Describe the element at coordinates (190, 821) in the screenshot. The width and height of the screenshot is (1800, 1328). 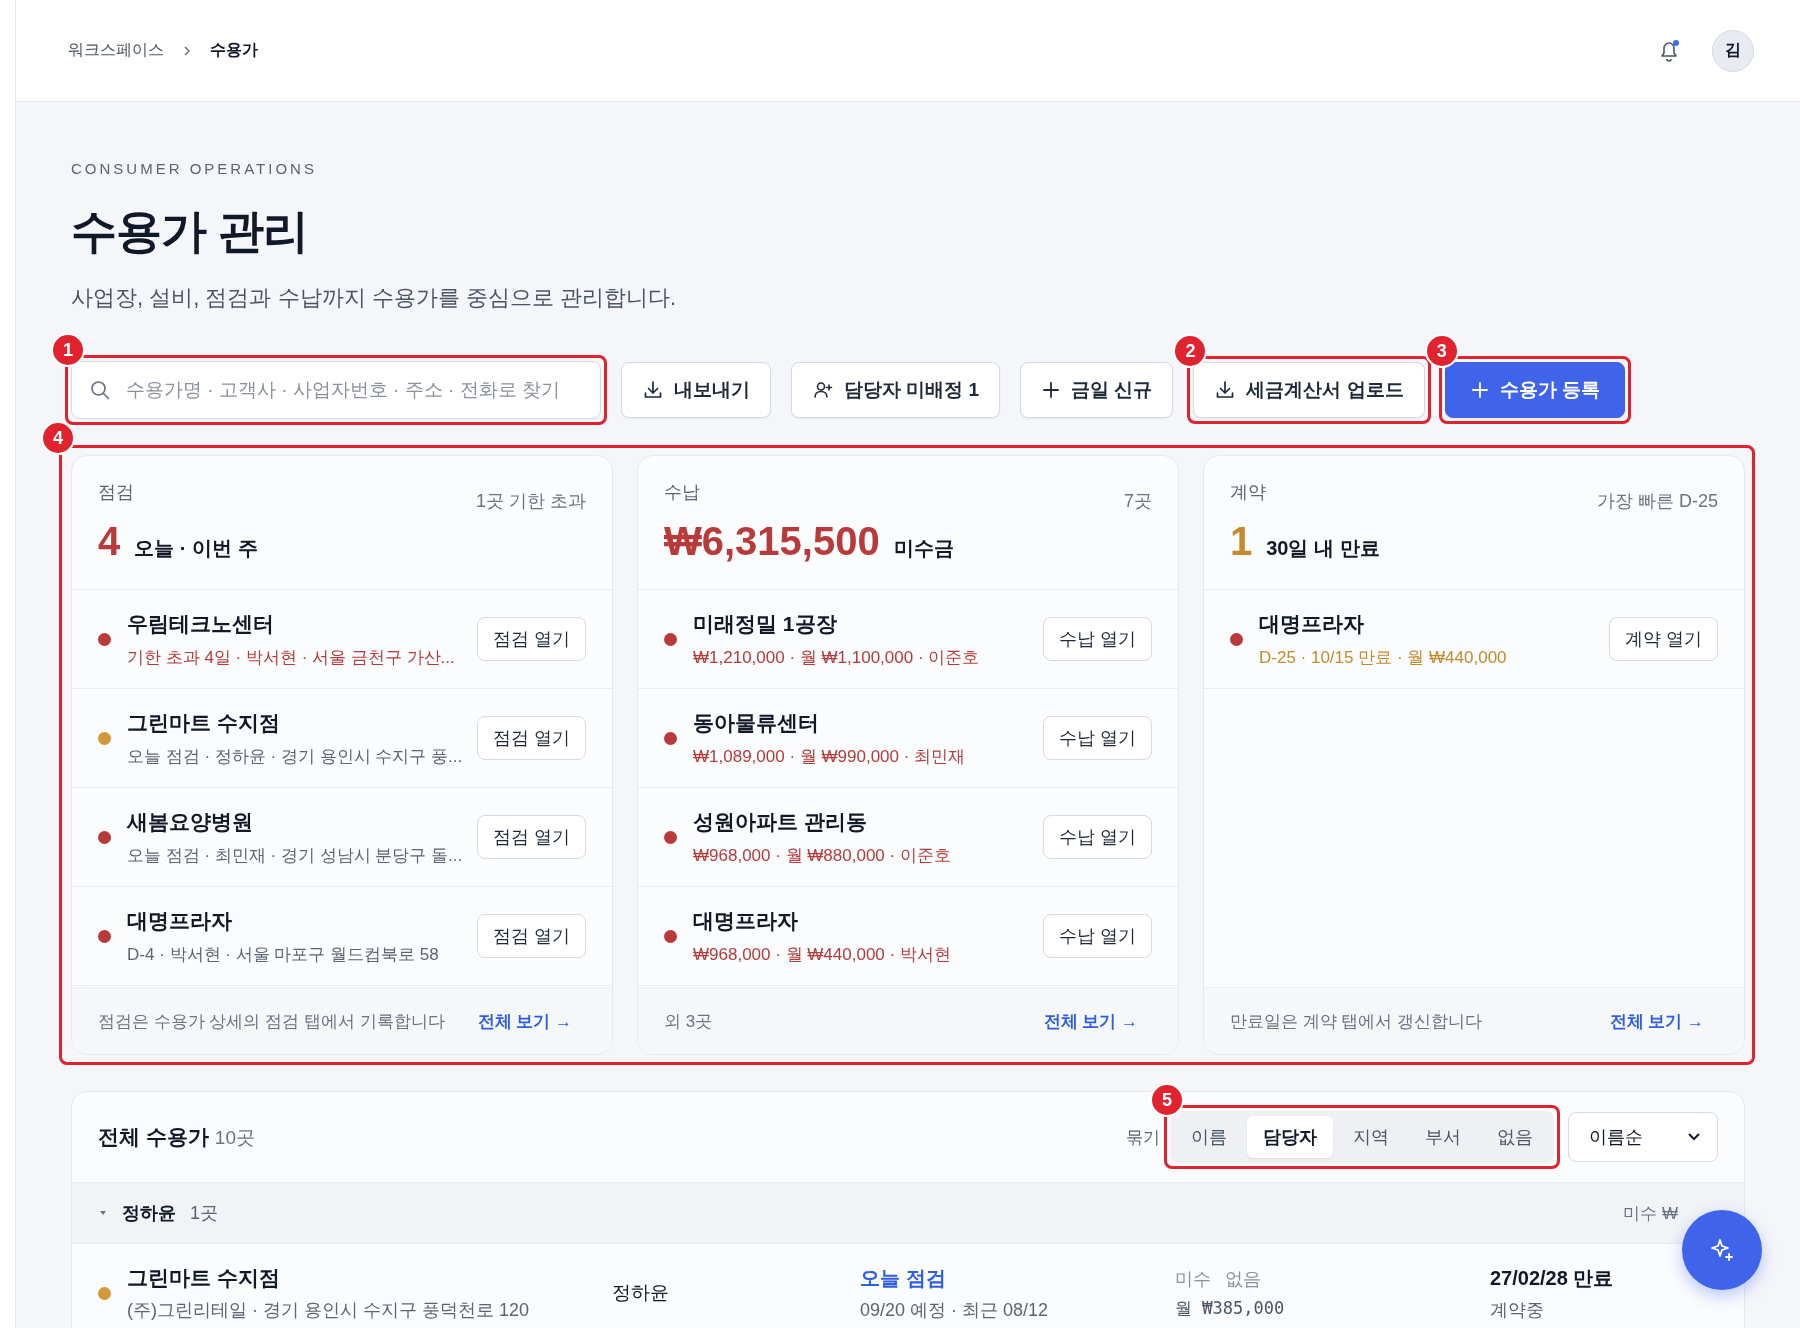
I see `item-name: 새봄요양병원` at that location.